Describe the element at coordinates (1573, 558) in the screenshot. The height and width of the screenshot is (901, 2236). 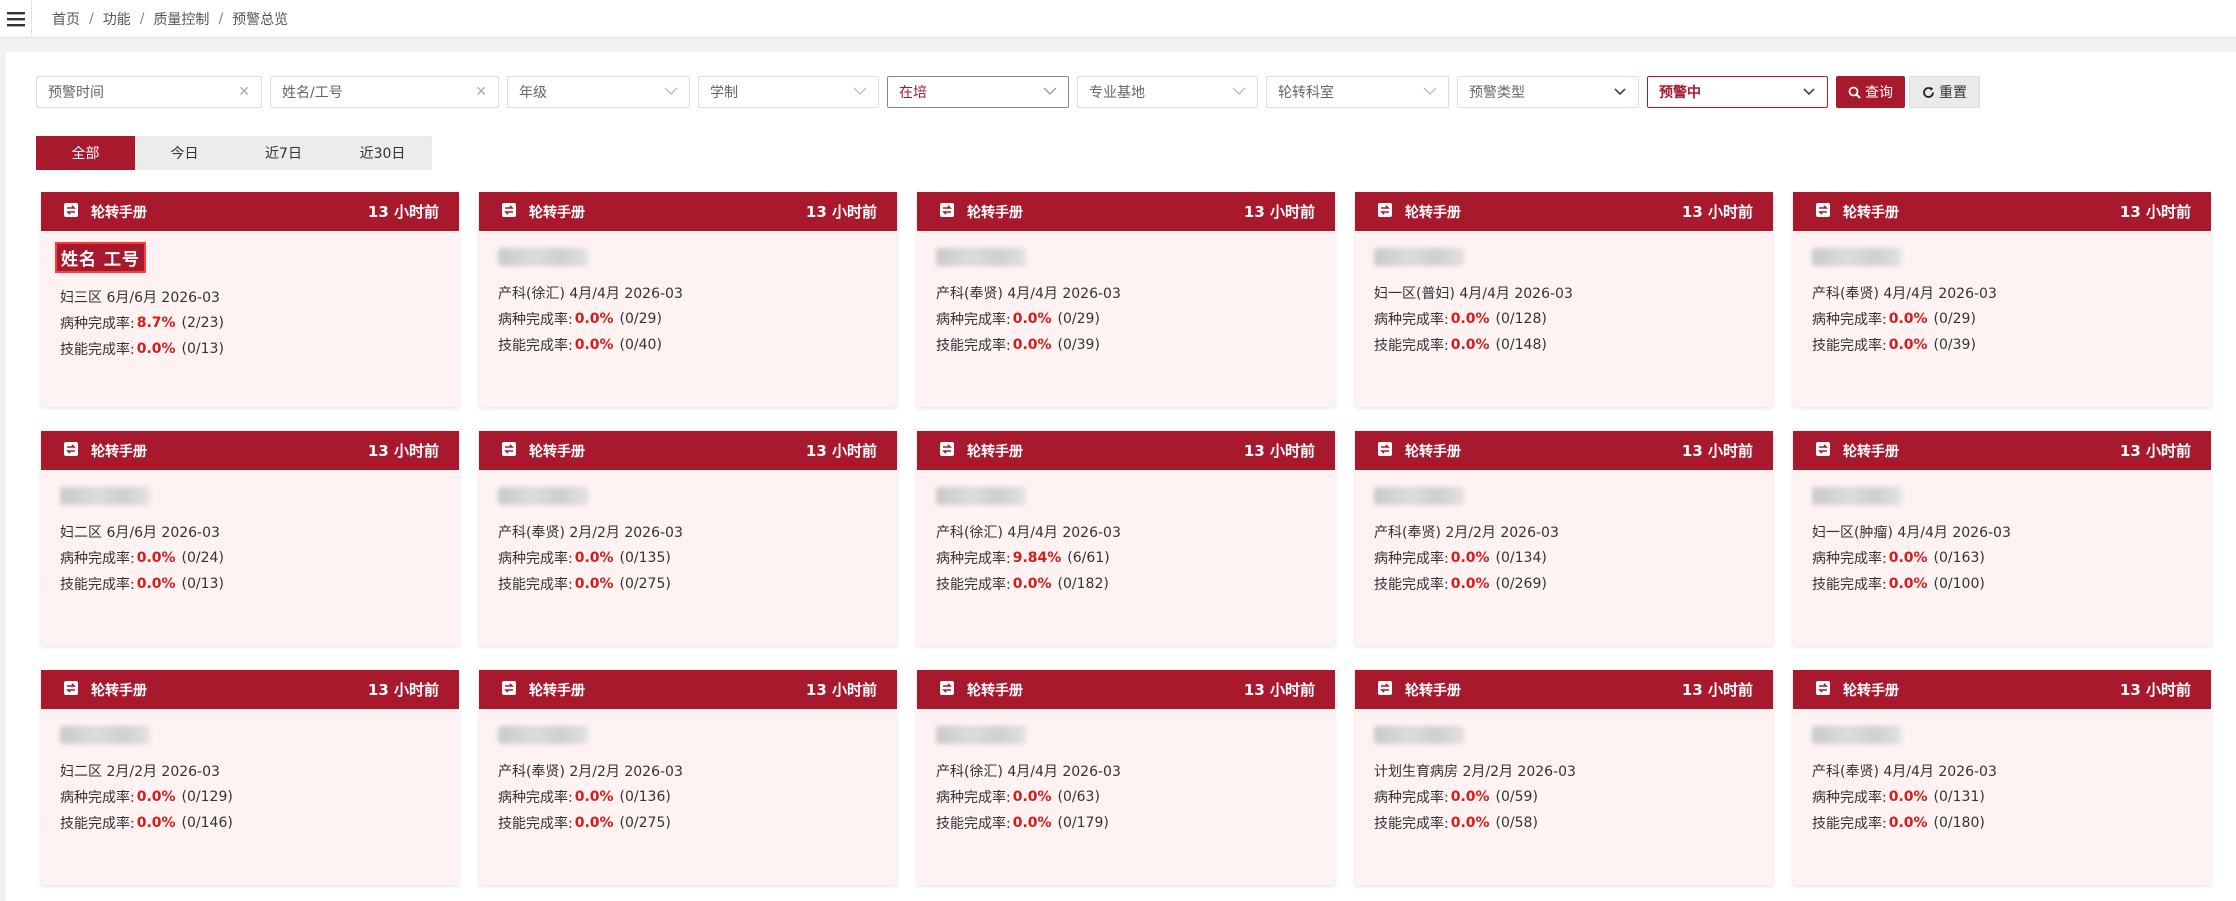
I see `disease-rate-row: 病种完成率: 0.0% (0/134)` at that location.